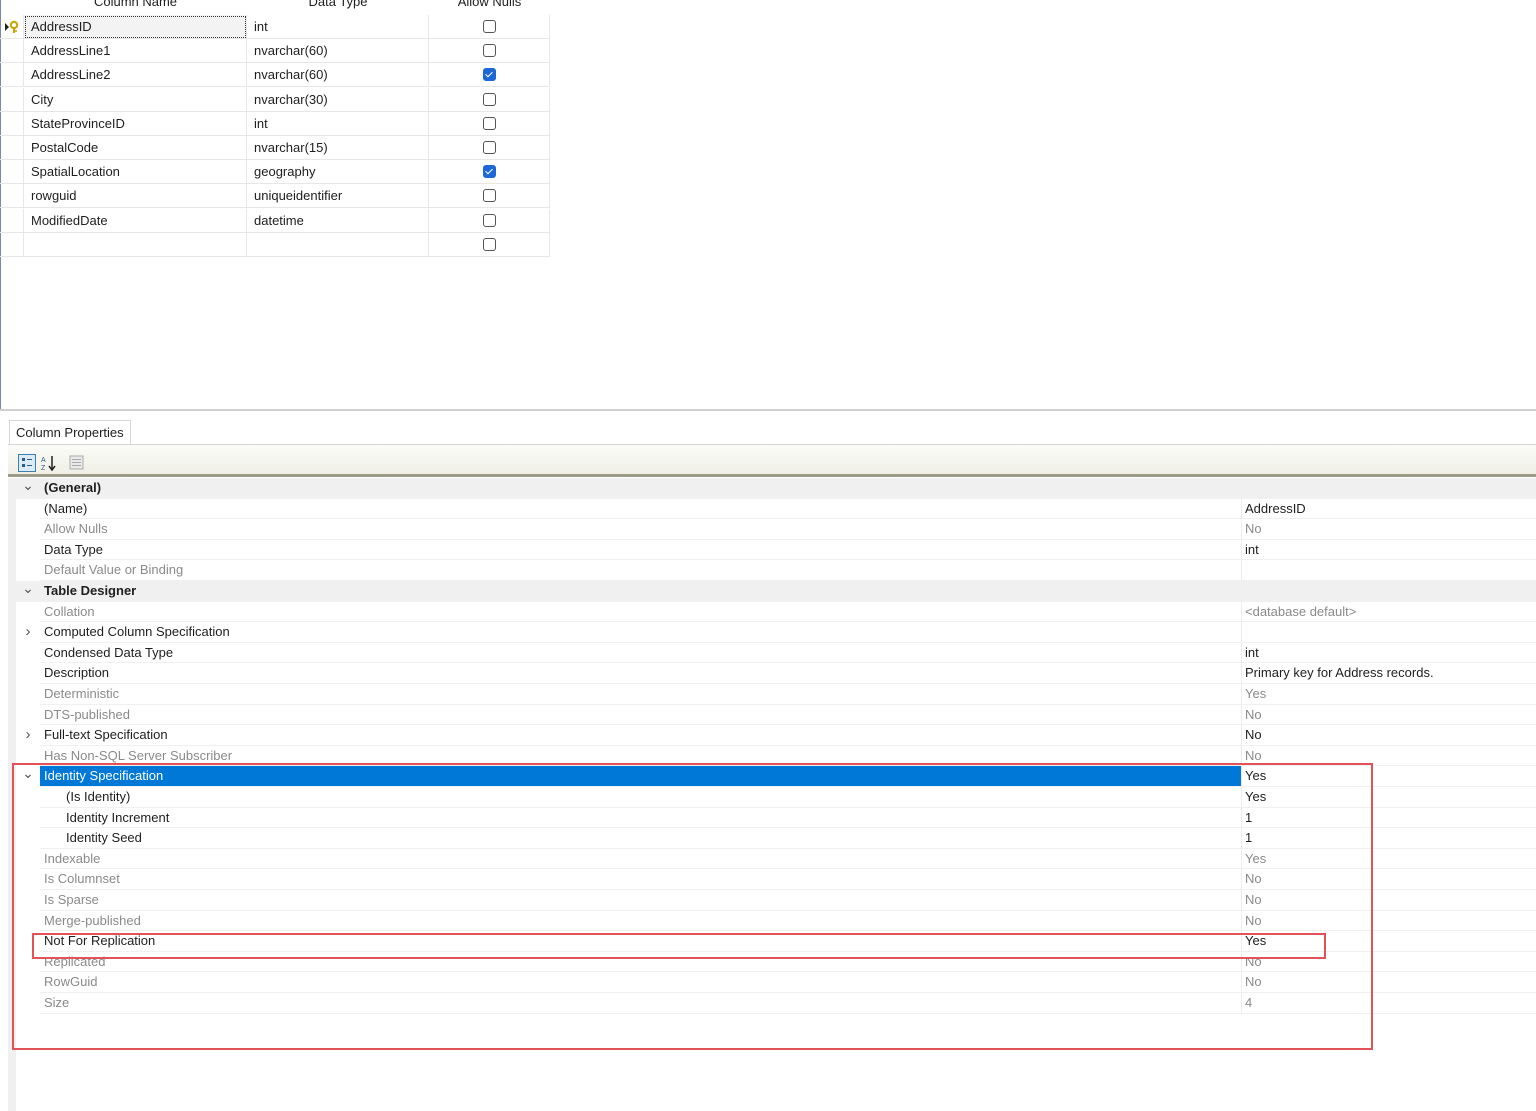  I want to click on table-row: AddressID int, so click(275, 27).